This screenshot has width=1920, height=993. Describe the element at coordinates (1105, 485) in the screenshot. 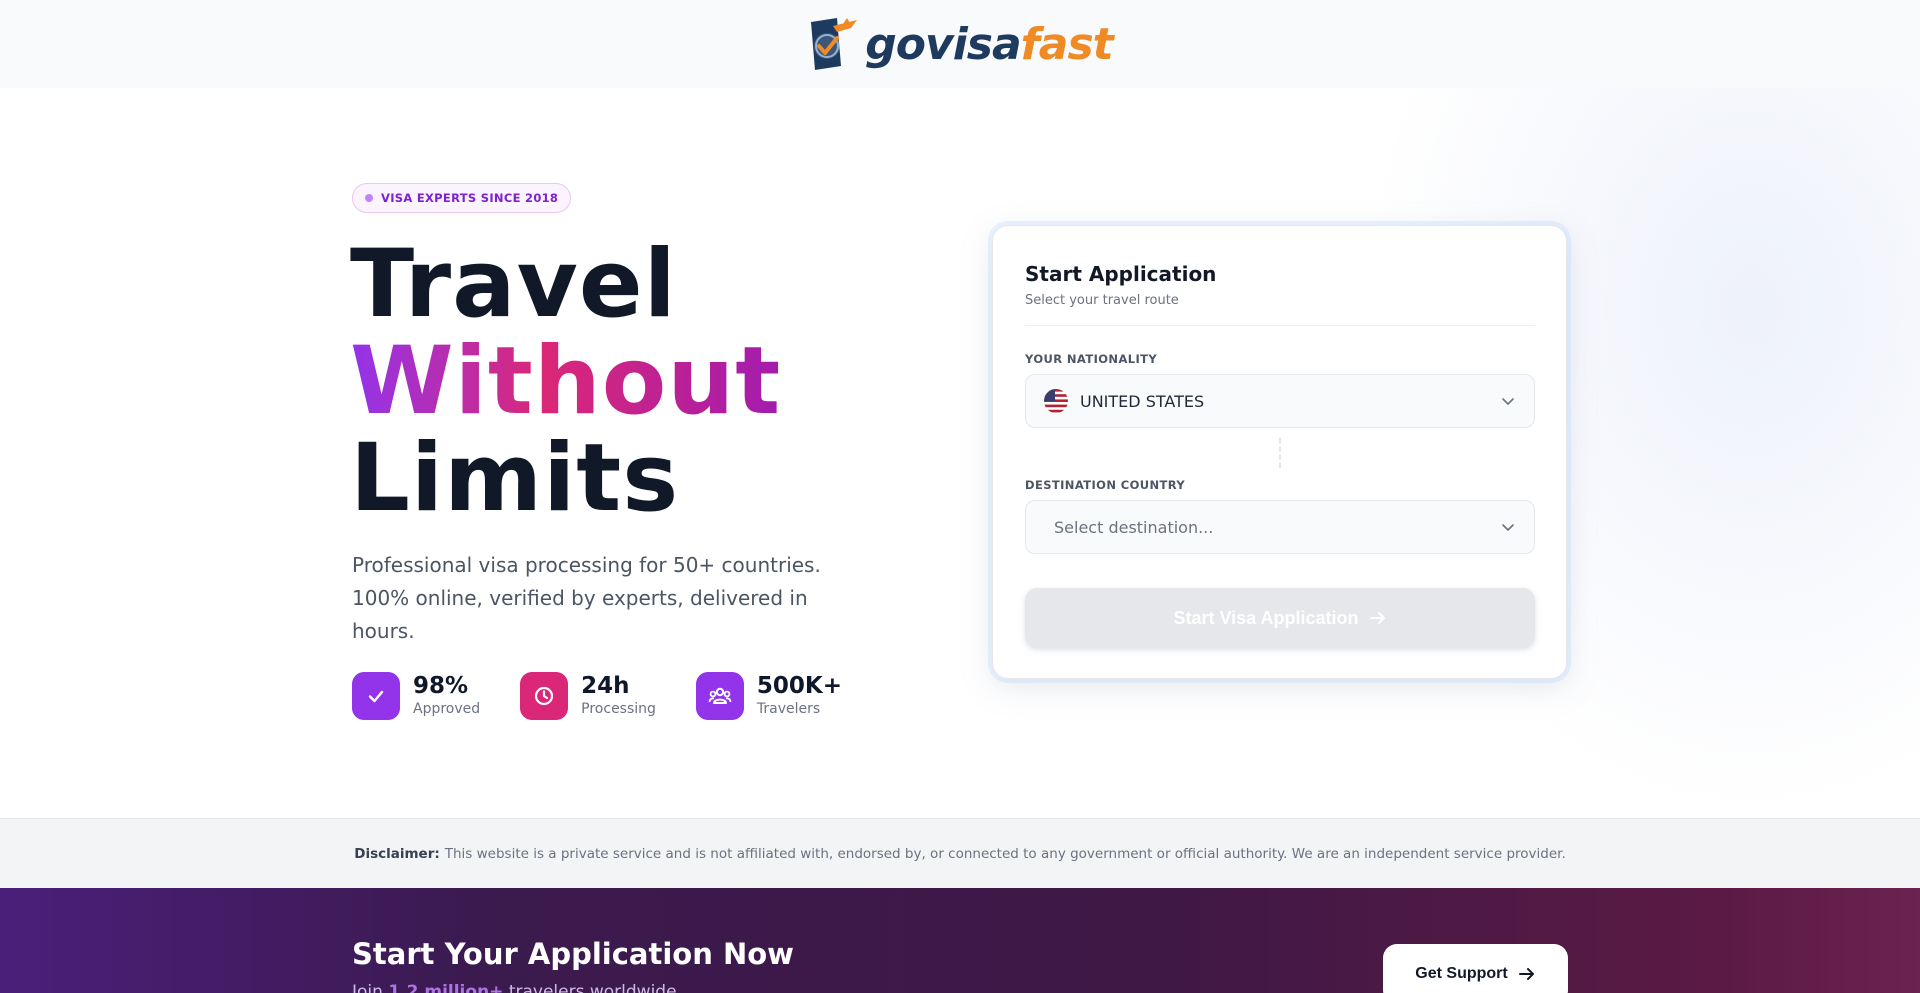

I see `destination-label: DESTINATION COUNTRY` at that location.